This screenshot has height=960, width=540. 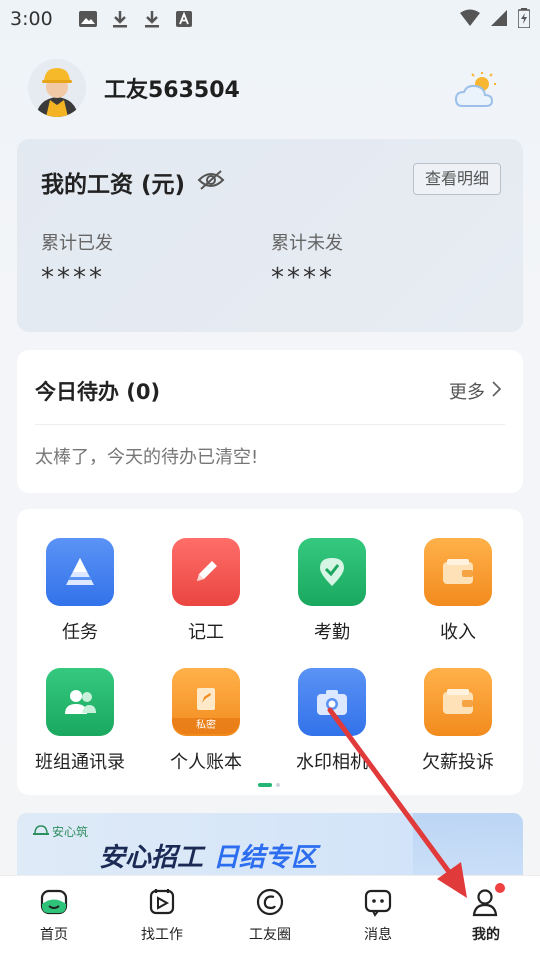 I want to click on battery-icon, so click(x=524, y=20).